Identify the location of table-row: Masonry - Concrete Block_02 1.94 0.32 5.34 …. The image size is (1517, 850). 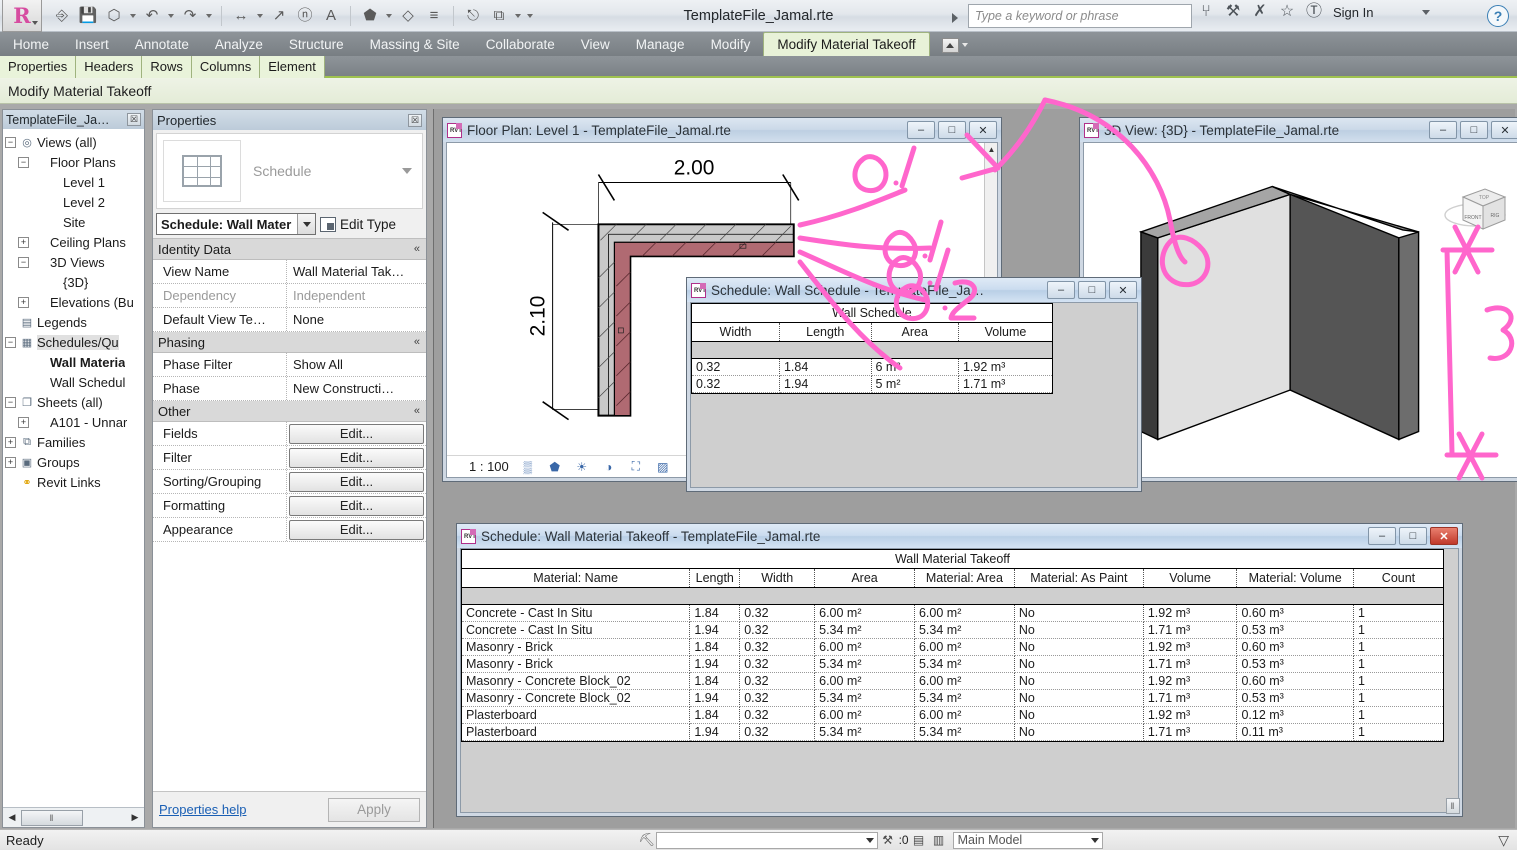
(952, 698).